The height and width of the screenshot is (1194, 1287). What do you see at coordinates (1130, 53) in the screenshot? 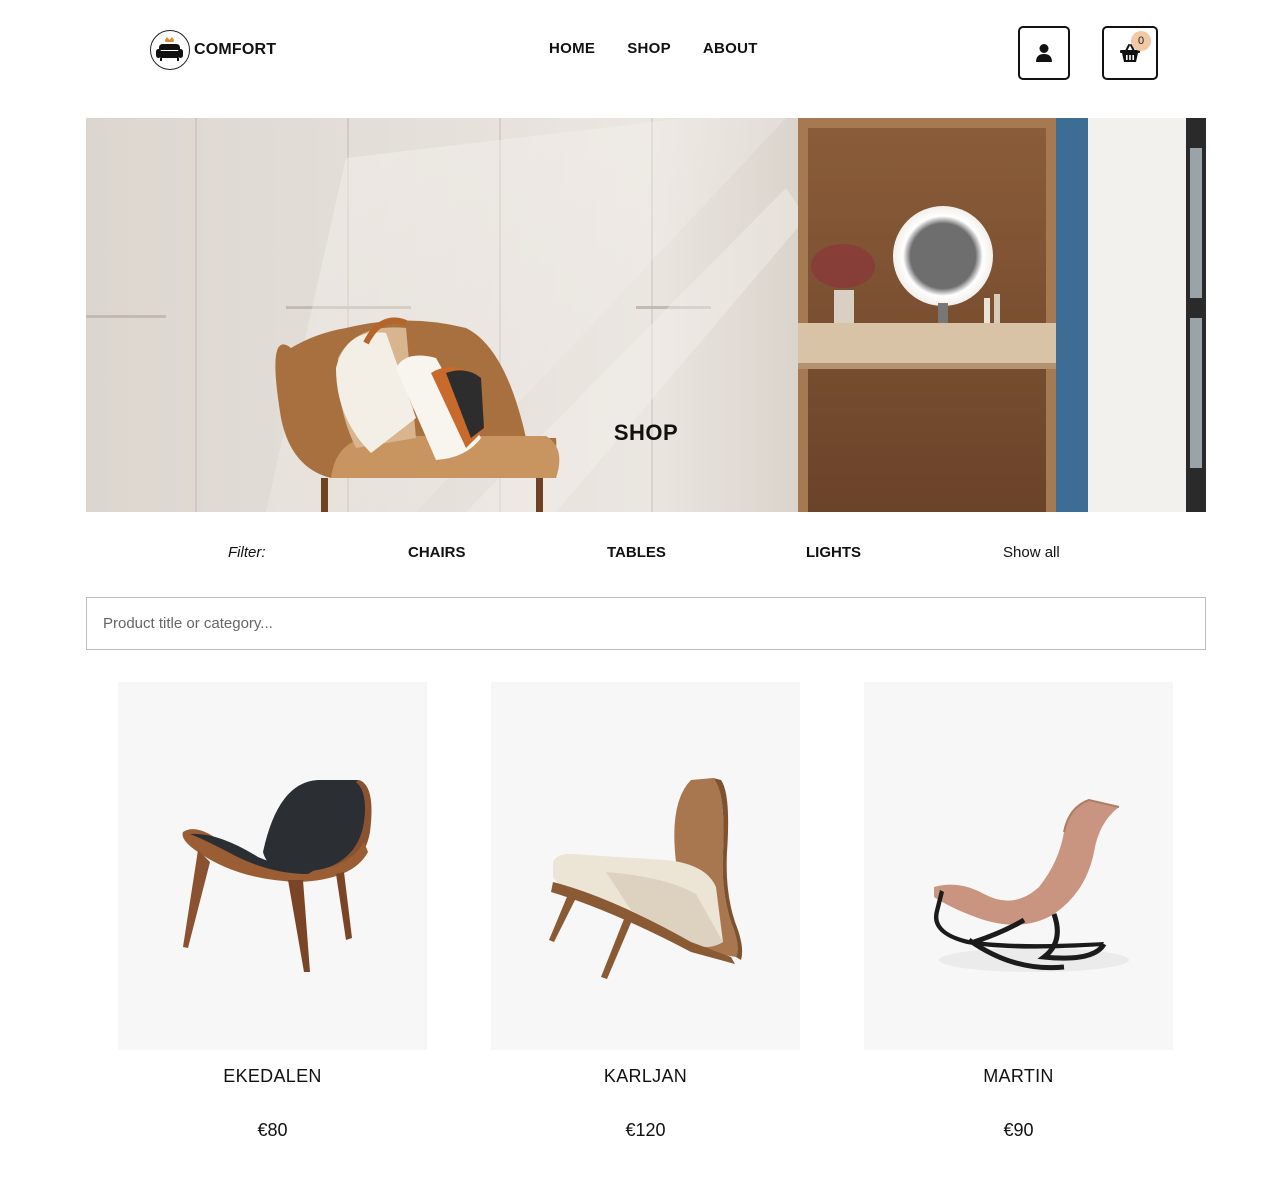
I see `cart-button: 0` at bounding box center [1130, 53].